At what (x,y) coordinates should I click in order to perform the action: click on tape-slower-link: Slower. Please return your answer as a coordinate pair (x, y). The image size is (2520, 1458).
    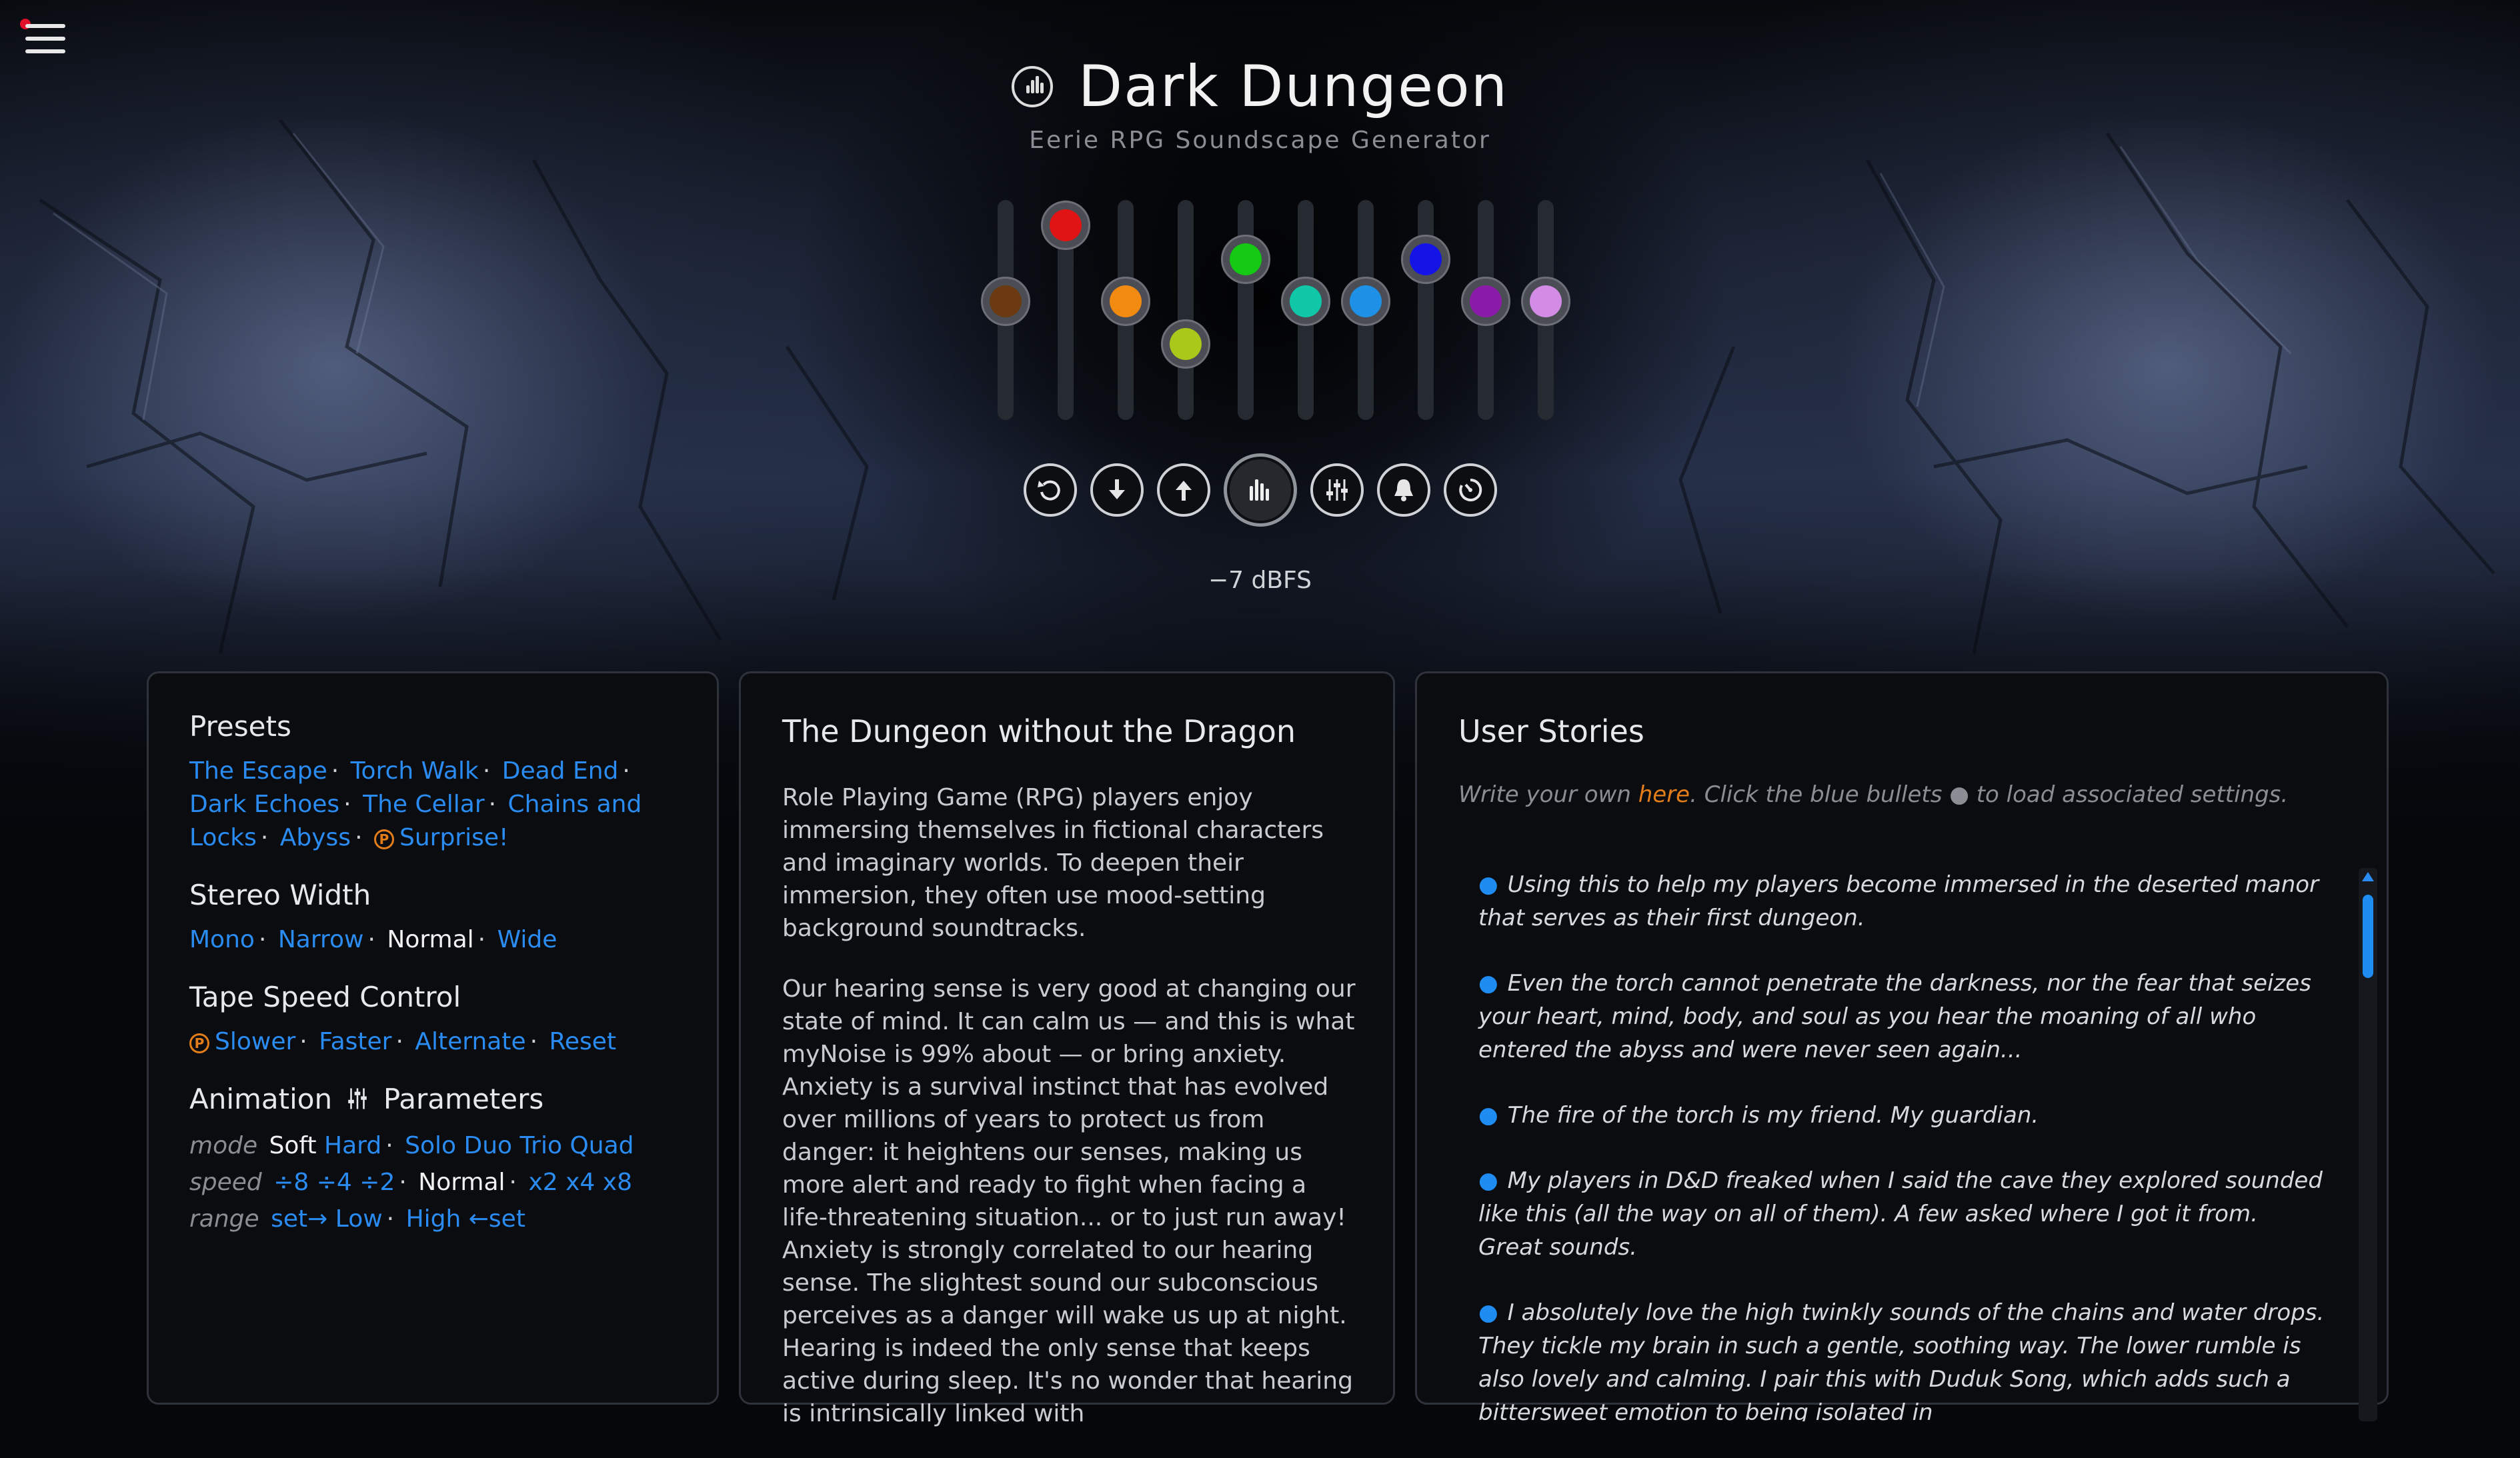
    Looking at the image, I should click on (255, 1041).